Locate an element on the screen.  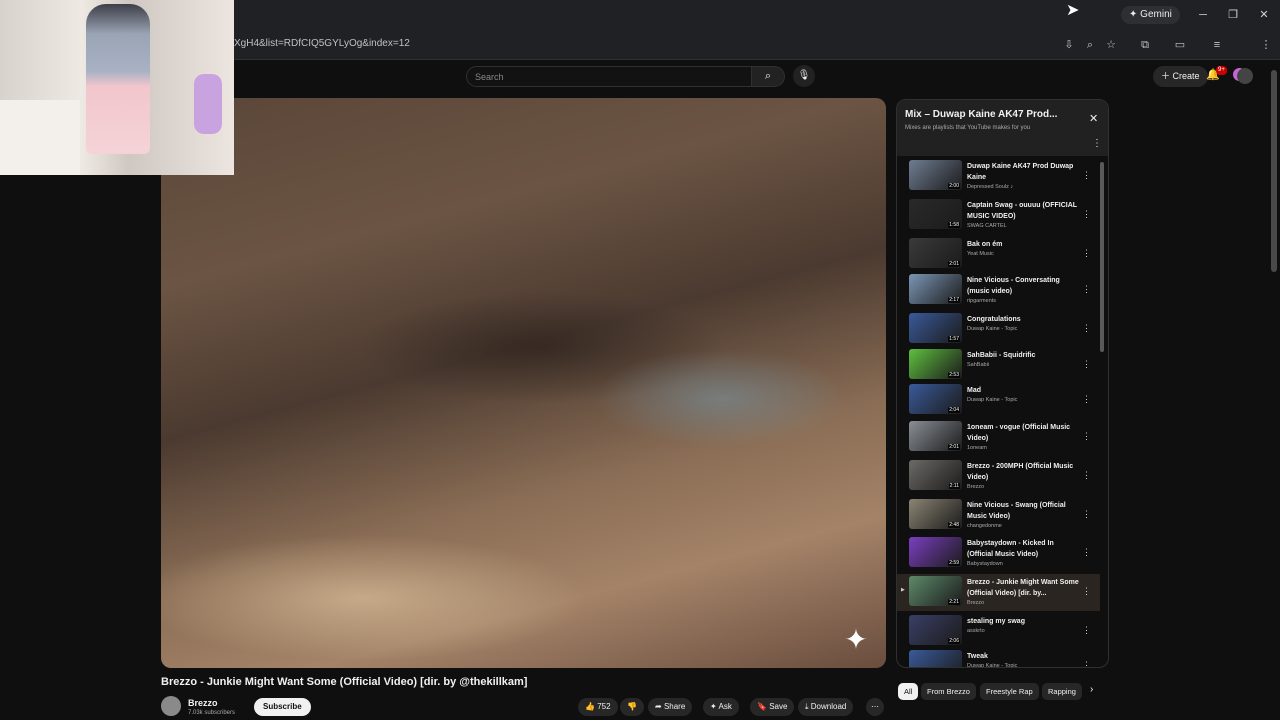
playlist-item: Tweak Duwap Kaine - Topic ⋮ is located at coordinates (998, 657).